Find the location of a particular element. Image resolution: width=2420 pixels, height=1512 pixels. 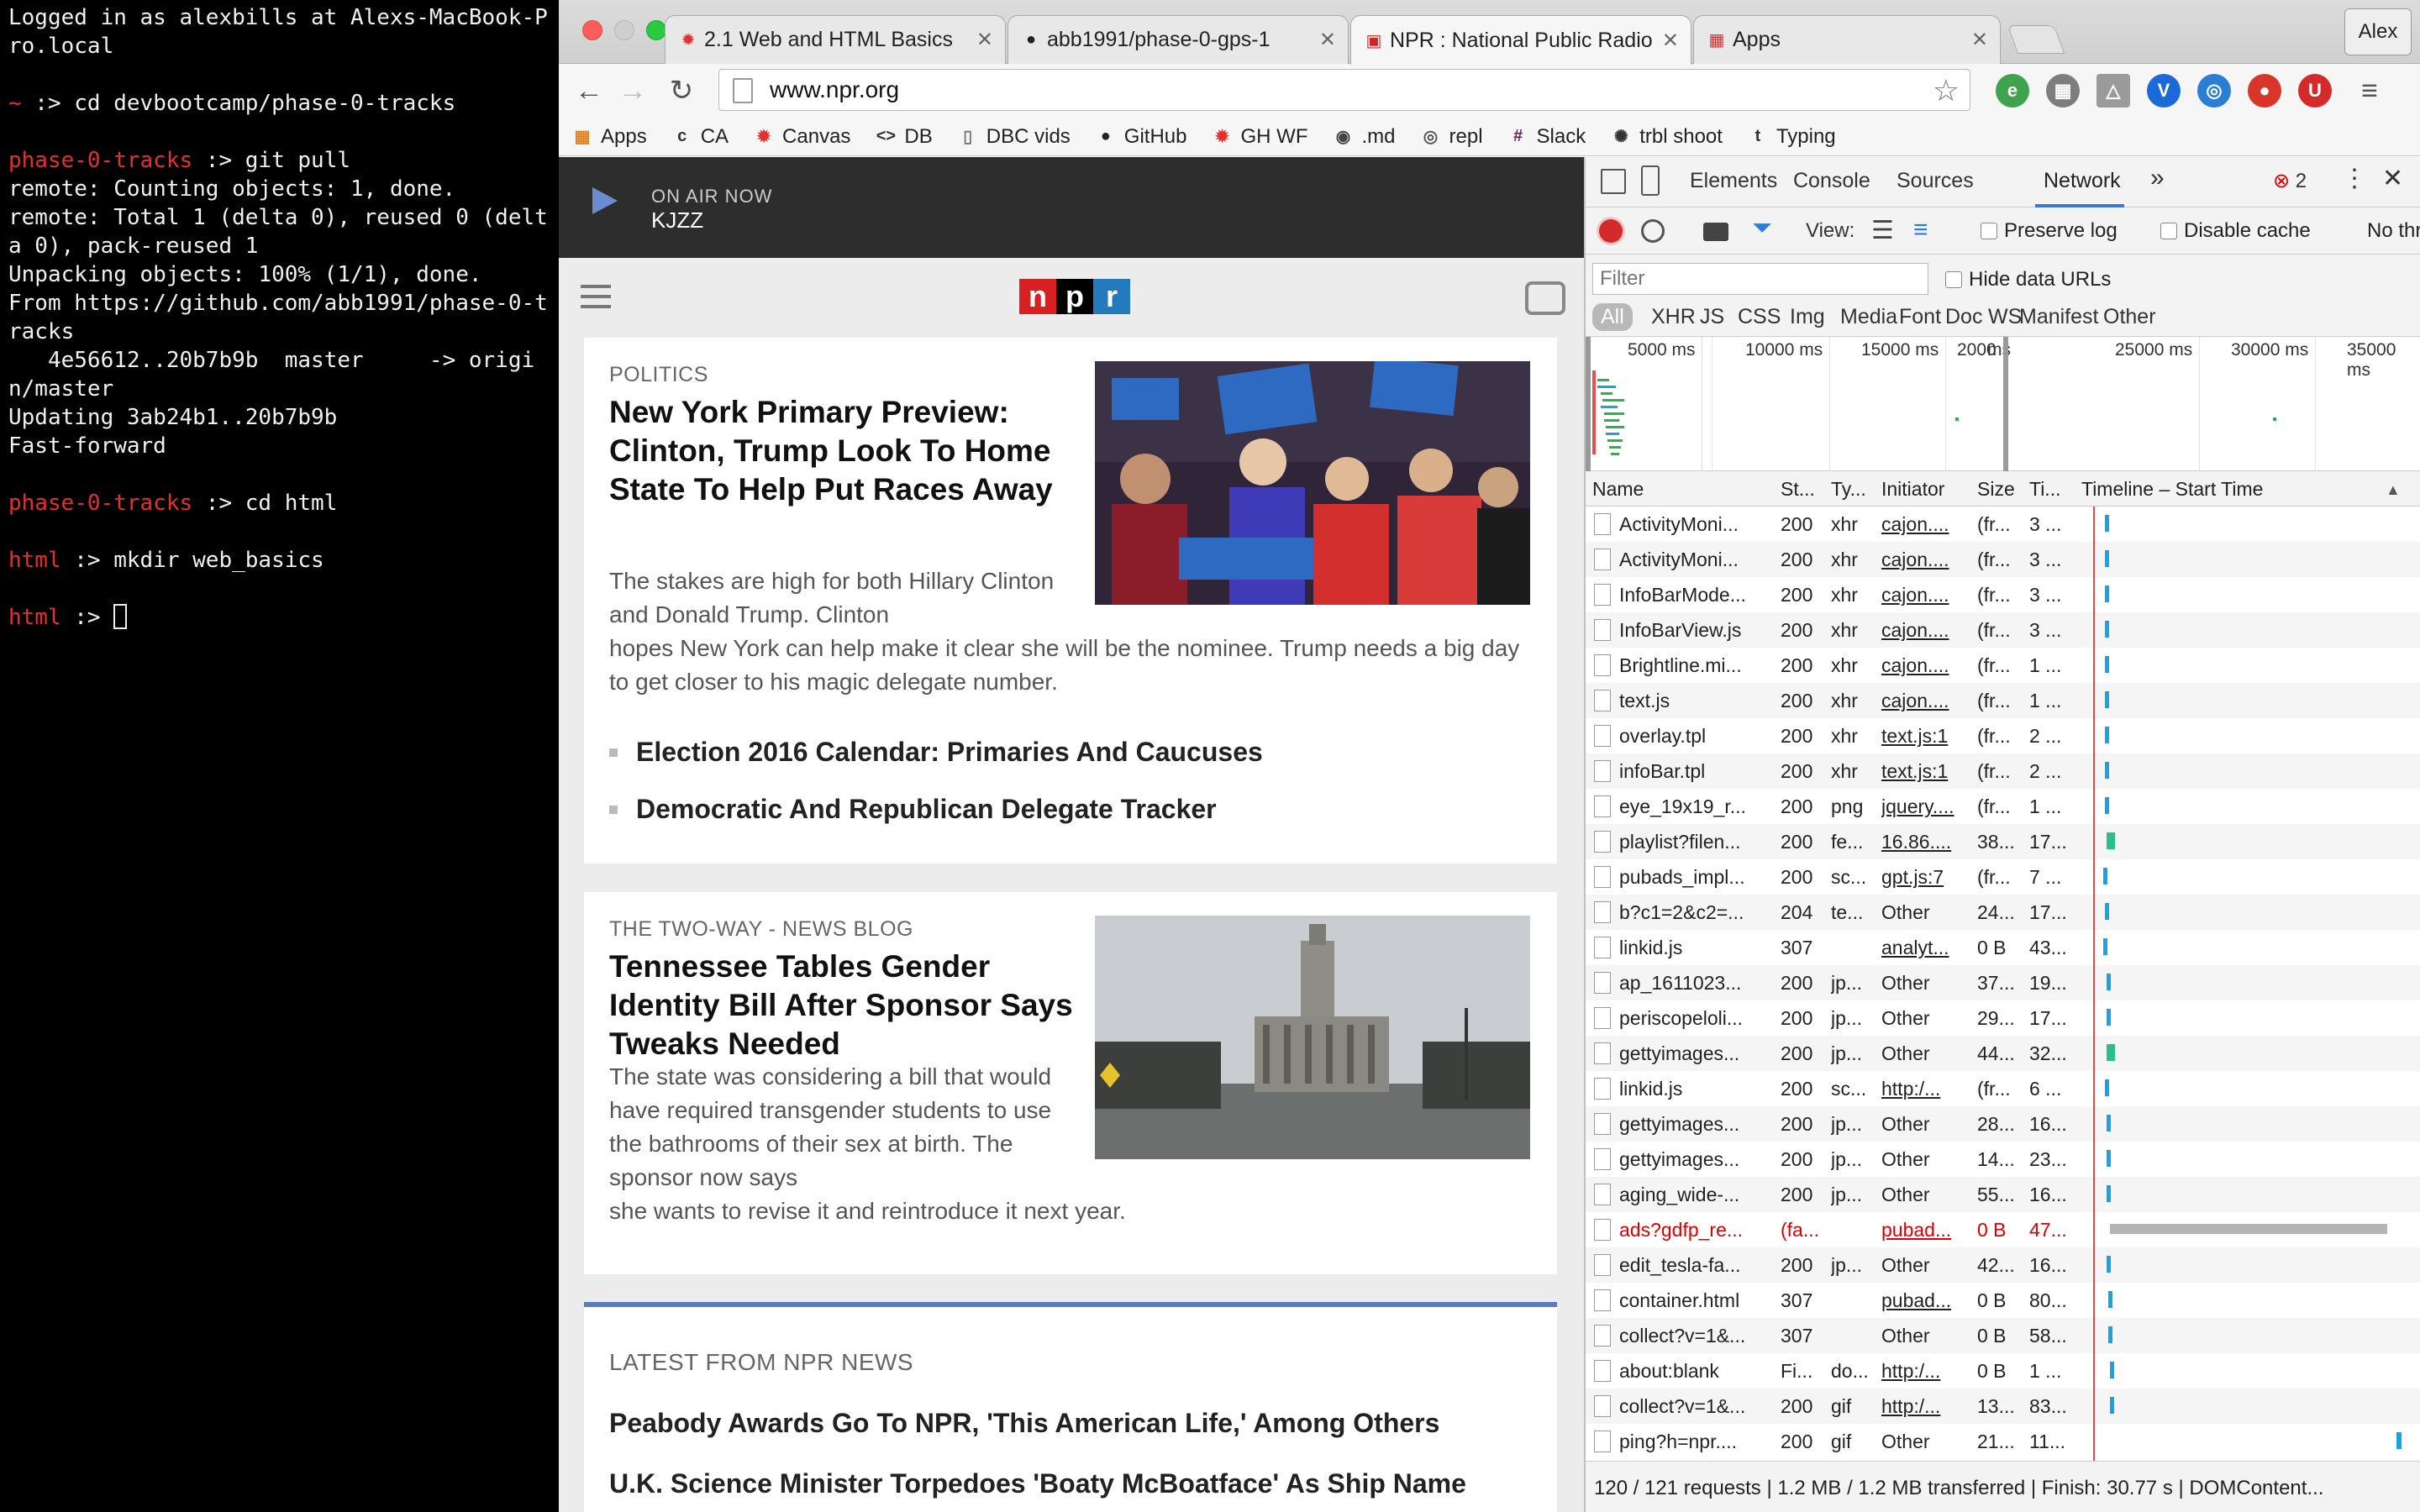

bookmark-star-icon: ☆ is located at coordinates (1946, 90).